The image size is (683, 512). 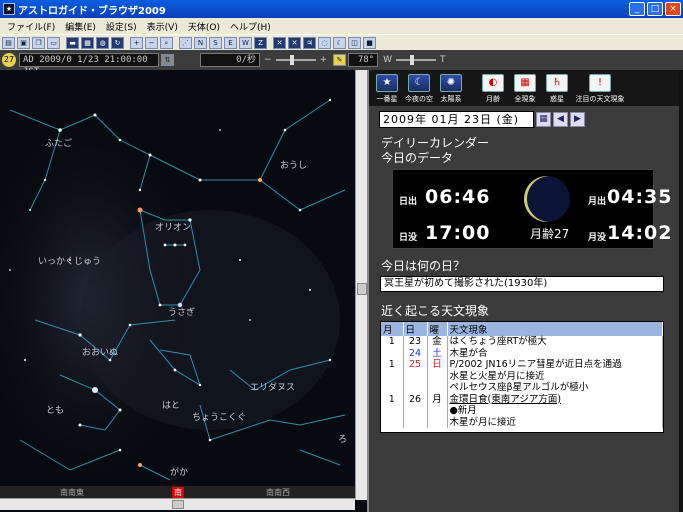 I want to click on table-row: 1 23 金はくちょう座RTが極大, so click(x=522, y=342).